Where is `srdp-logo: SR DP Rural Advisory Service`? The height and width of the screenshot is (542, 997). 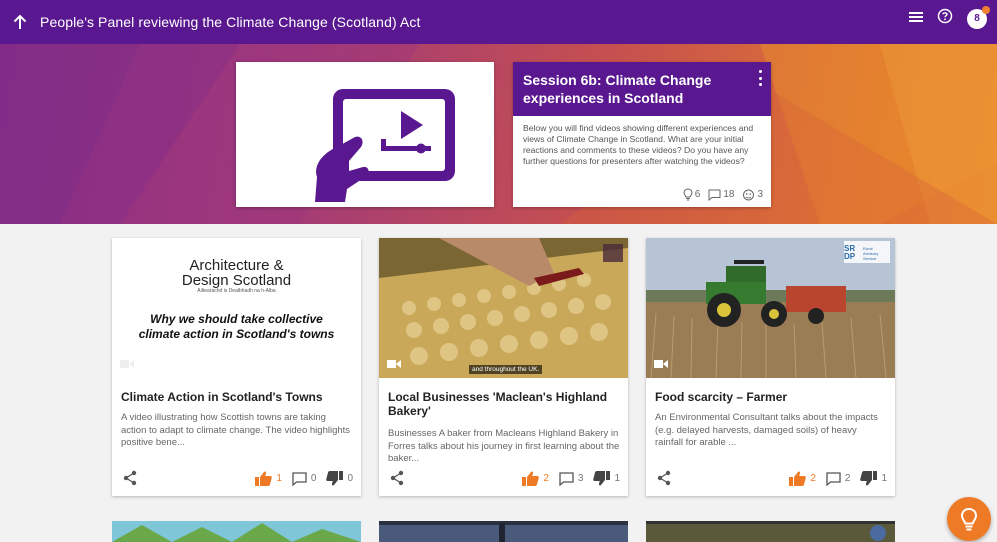 srdp-logo: SR DP Rural Advisory Service is located at coordinates (866, 253).